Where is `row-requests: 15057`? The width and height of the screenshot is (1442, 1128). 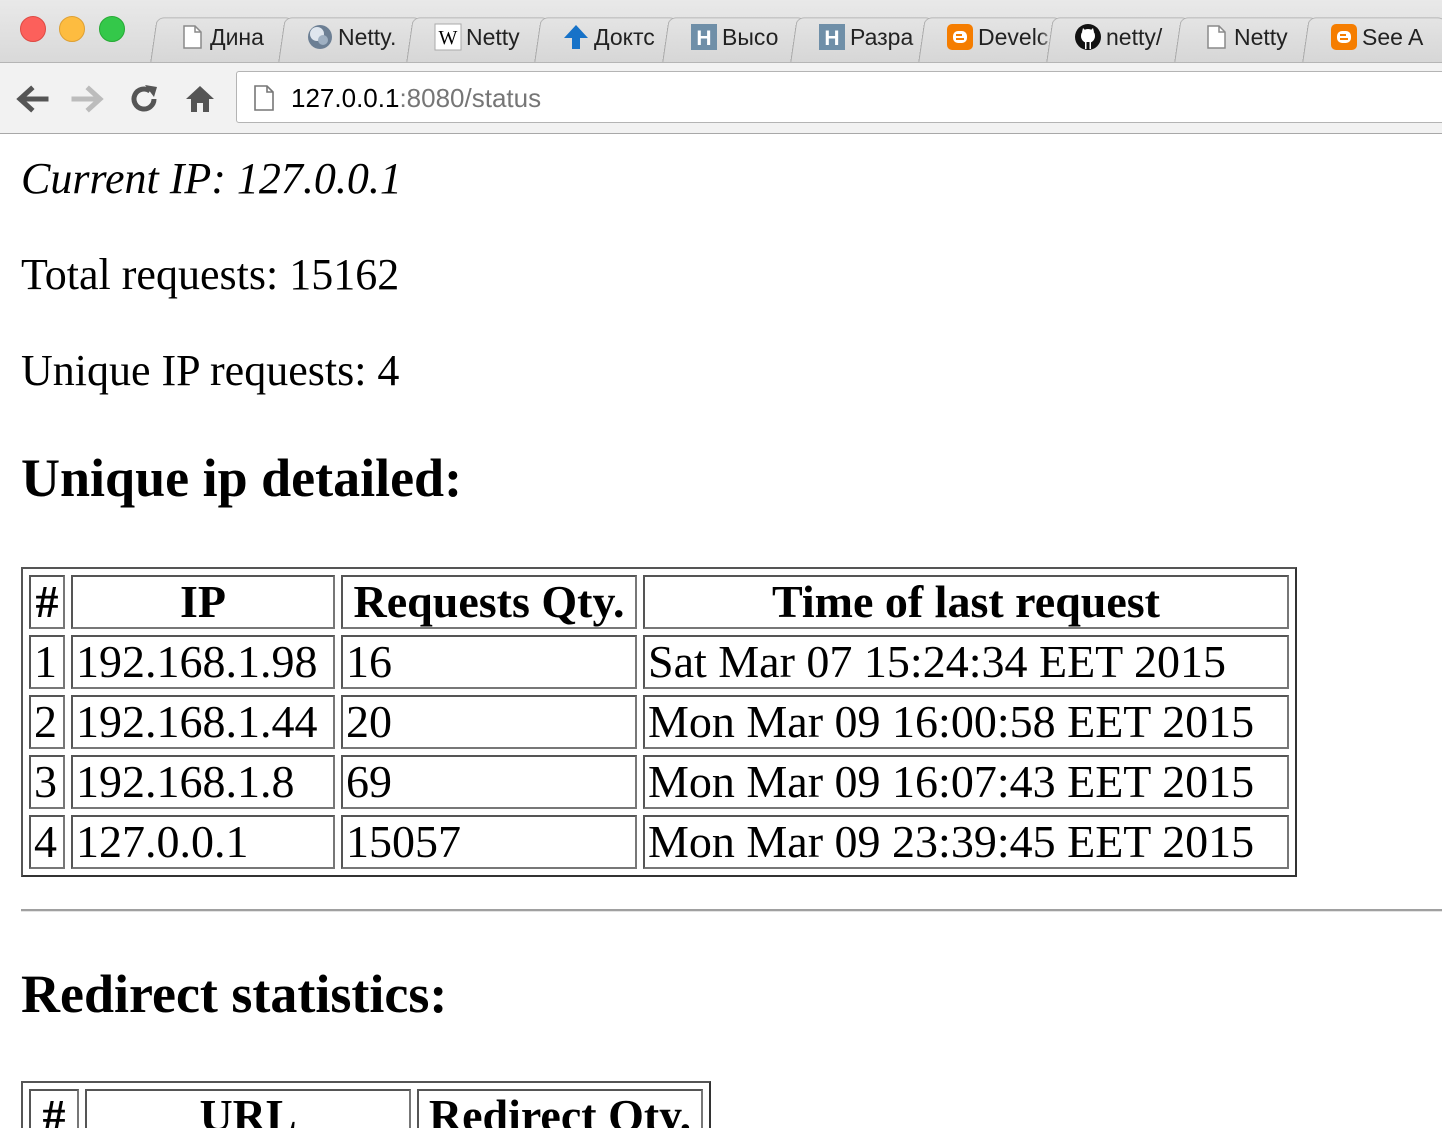
row-requests: 15057 is located at coordinates (489, 842).